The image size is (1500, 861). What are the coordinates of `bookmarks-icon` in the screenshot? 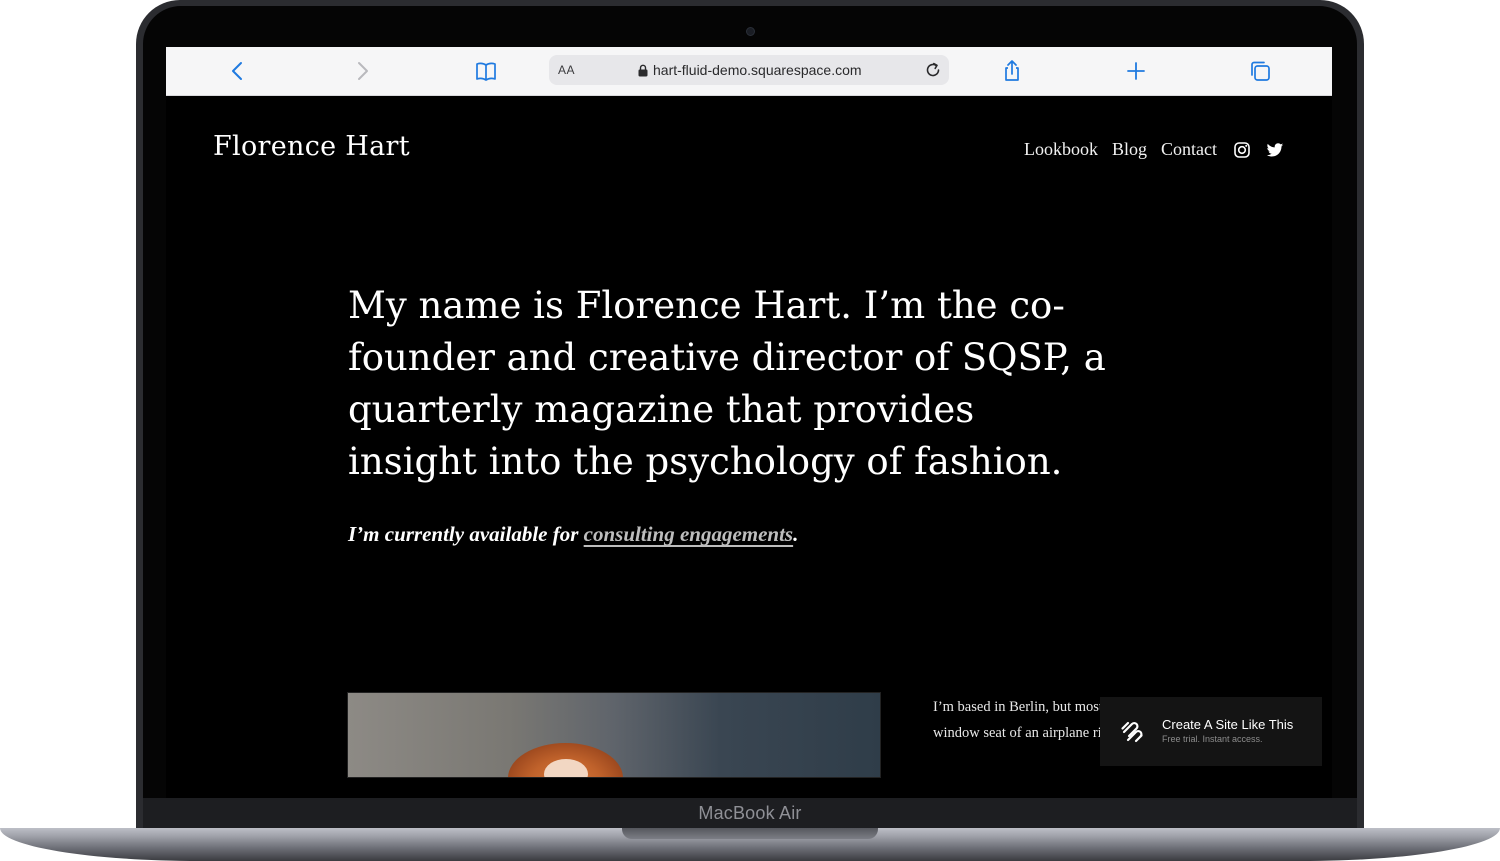 It's located at (486, 71).